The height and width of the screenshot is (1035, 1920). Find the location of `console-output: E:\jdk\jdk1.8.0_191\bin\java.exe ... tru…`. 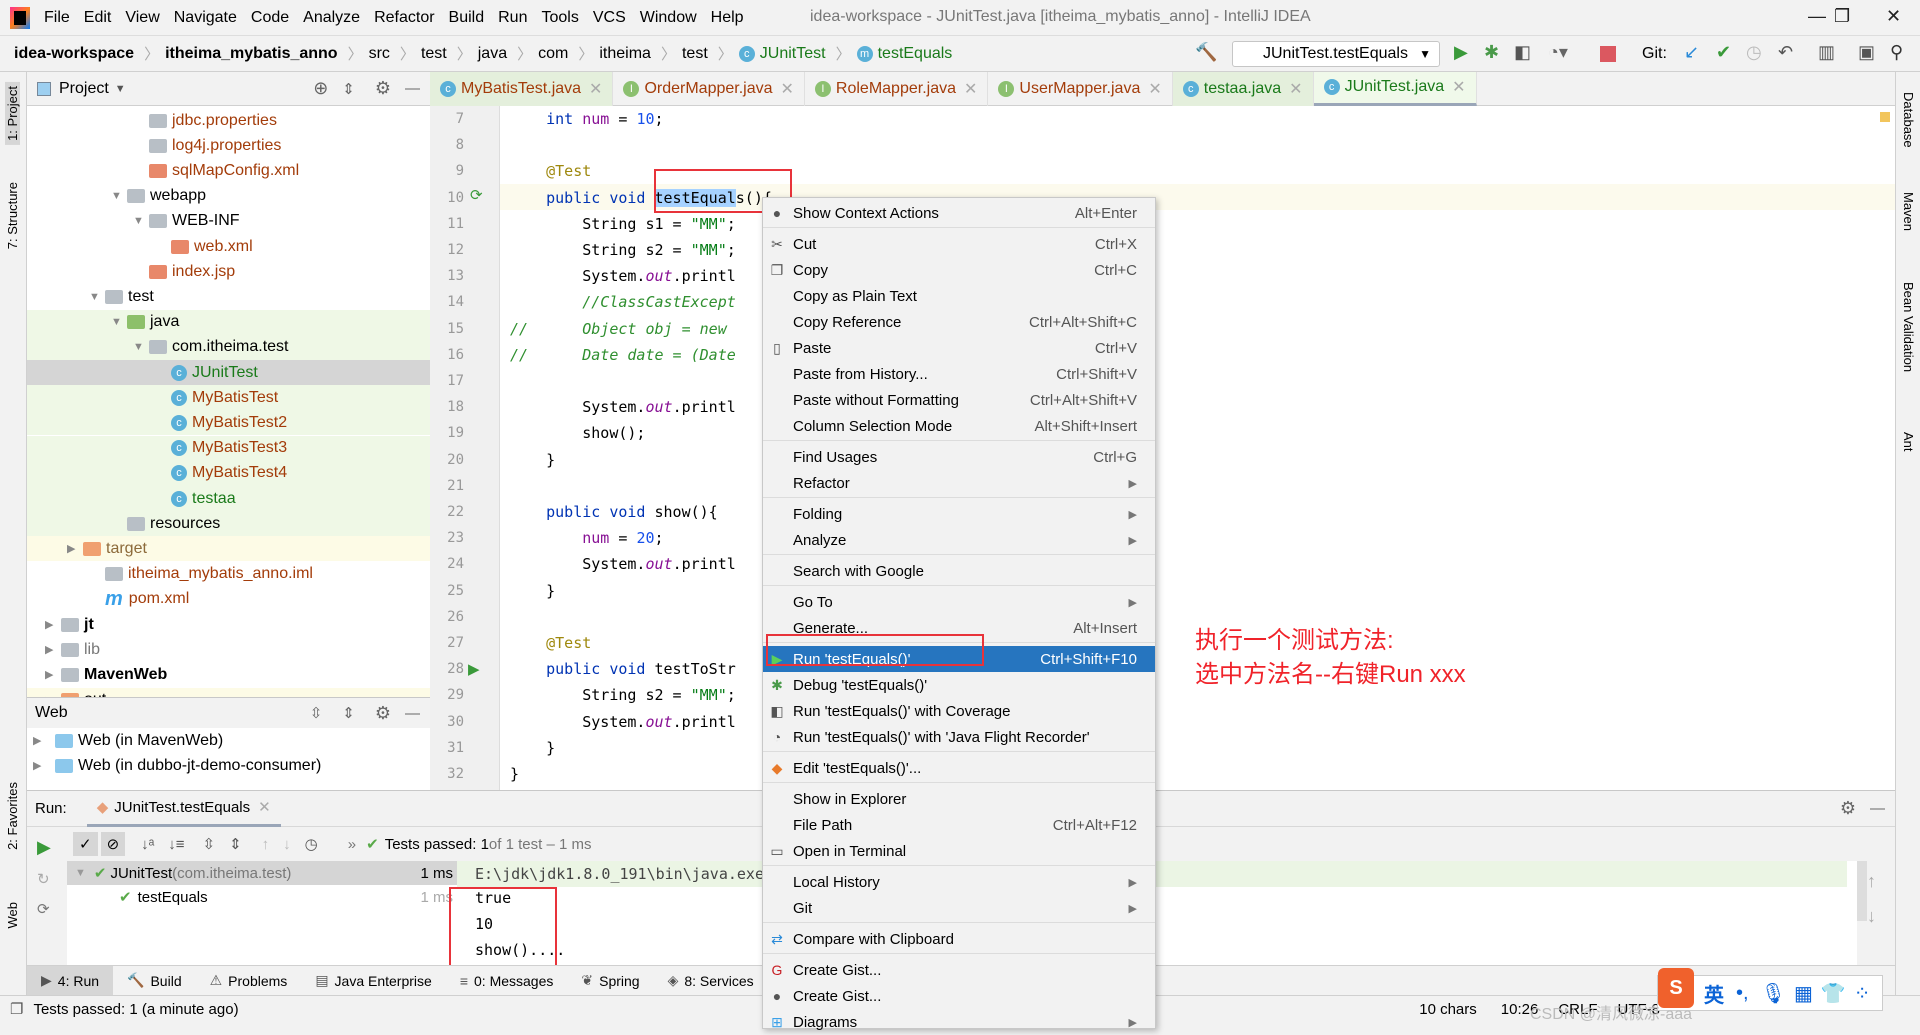

console-output: E:\jdk\jdk1.8.0_191\bin\java.exe ... tru… is located at coordinates (1158, 915).